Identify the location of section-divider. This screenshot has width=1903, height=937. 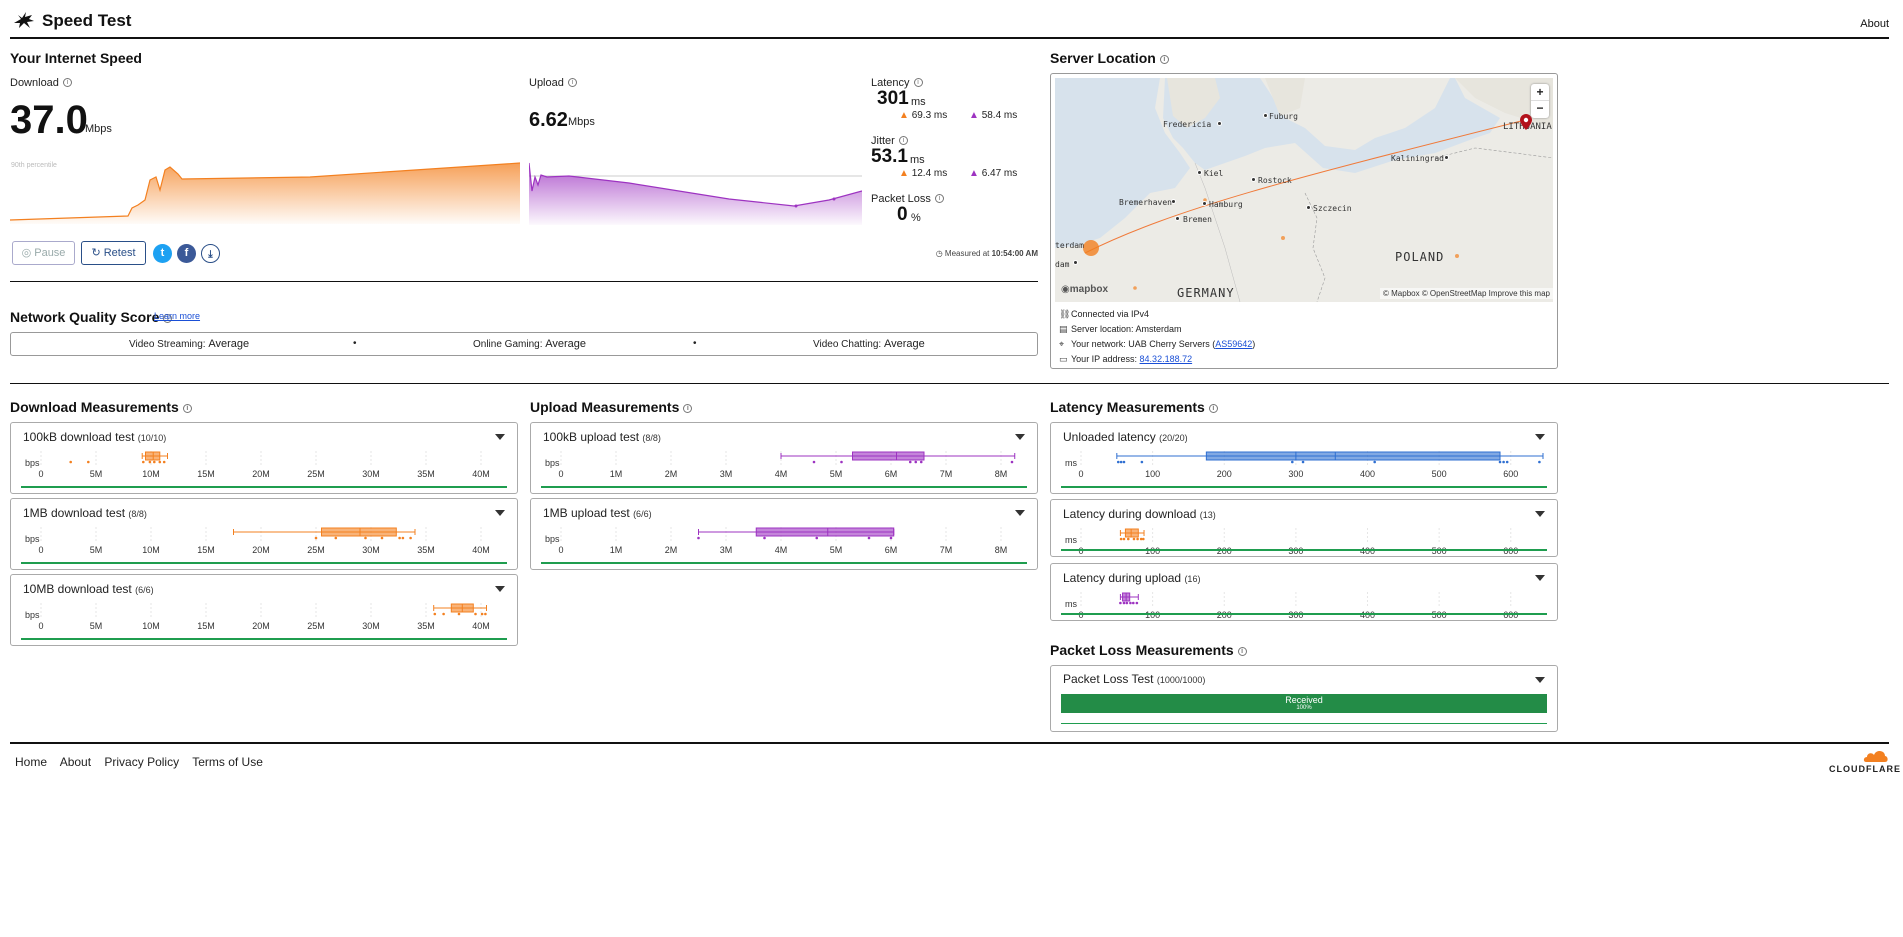
(949, 383).